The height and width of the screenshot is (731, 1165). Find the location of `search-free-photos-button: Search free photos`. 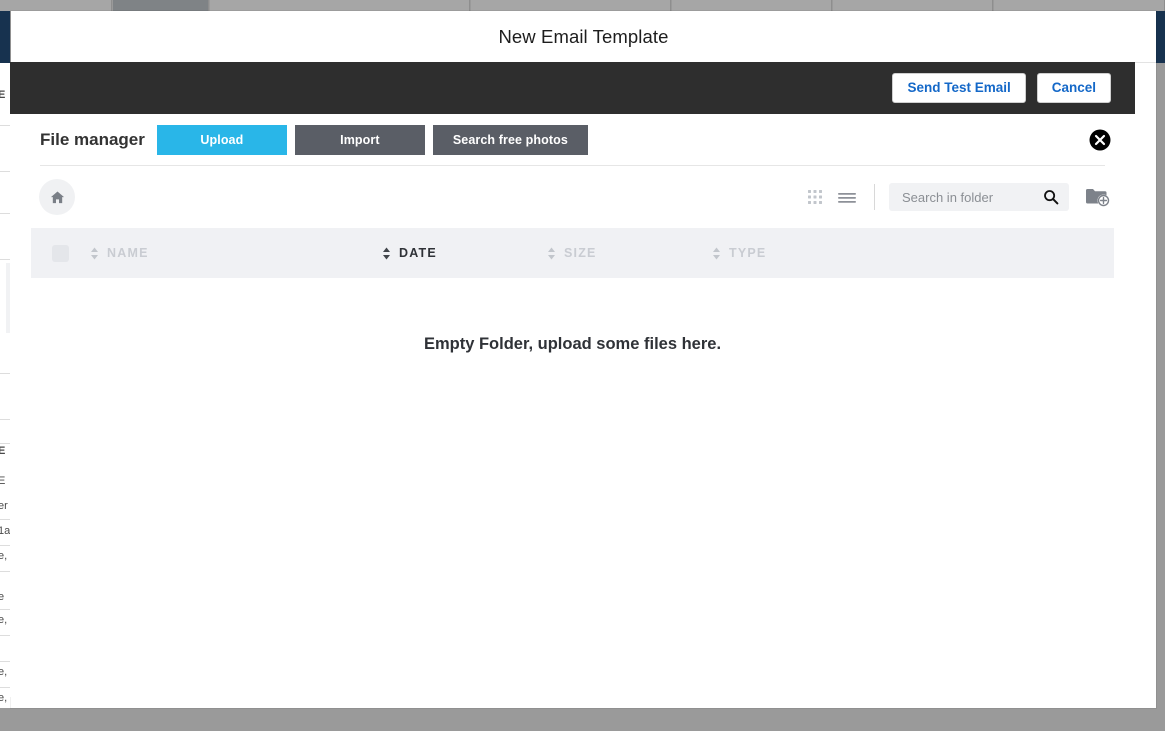

search-free-photos-button: Search free photos is located at coordinates (510, 139).